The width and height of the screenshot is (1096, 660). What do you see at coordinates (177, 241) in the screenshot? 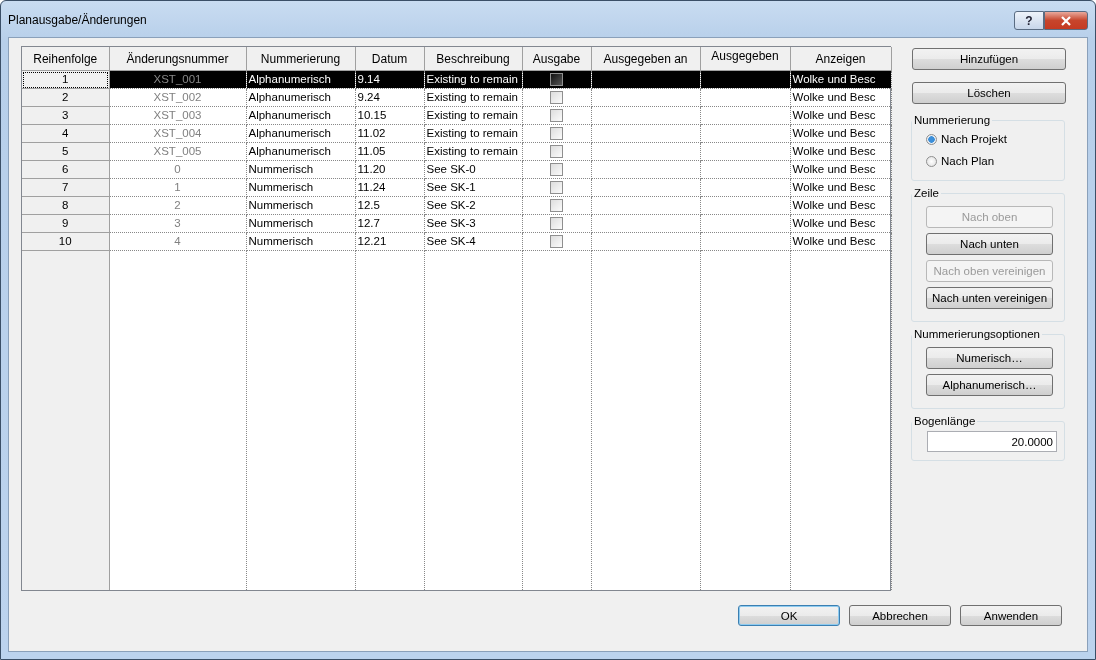
I see `table-cell: 4` at bounding box center [177, 241].